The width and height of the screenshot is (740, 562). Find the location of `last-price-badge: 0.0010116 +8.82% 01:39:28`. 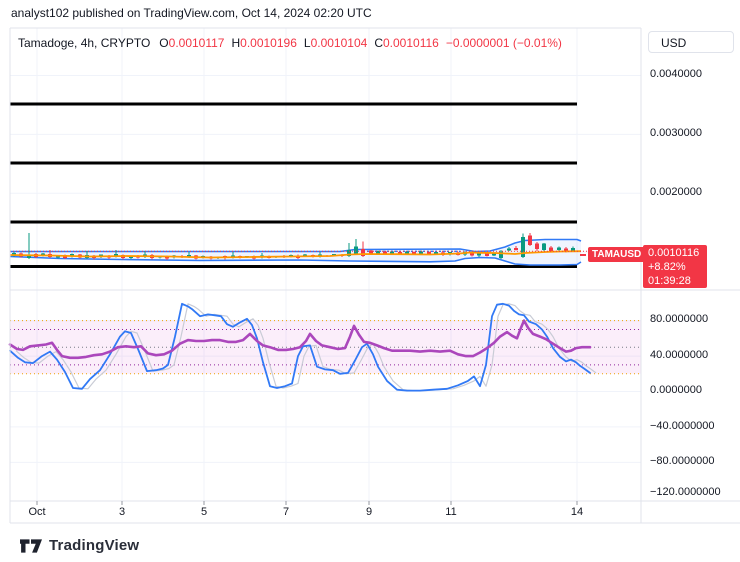

last-price-badge: 0.0010116 +8.82% 01:39:28 is located at coordinates (675, 266).